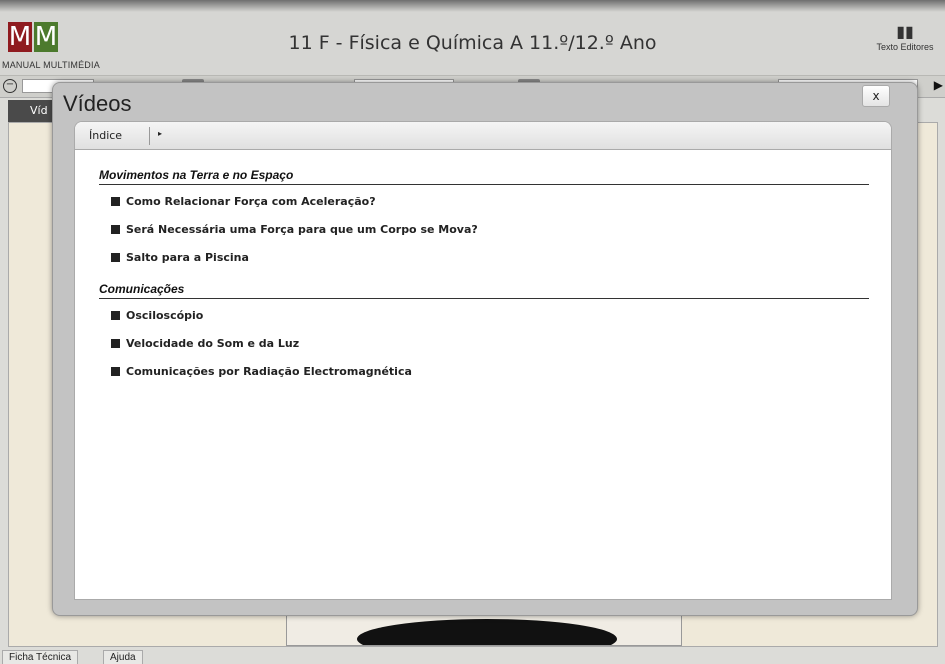 The image size is (945, 664). I want to click on index-nav-bar: Índice ▸, so click(483, 136).